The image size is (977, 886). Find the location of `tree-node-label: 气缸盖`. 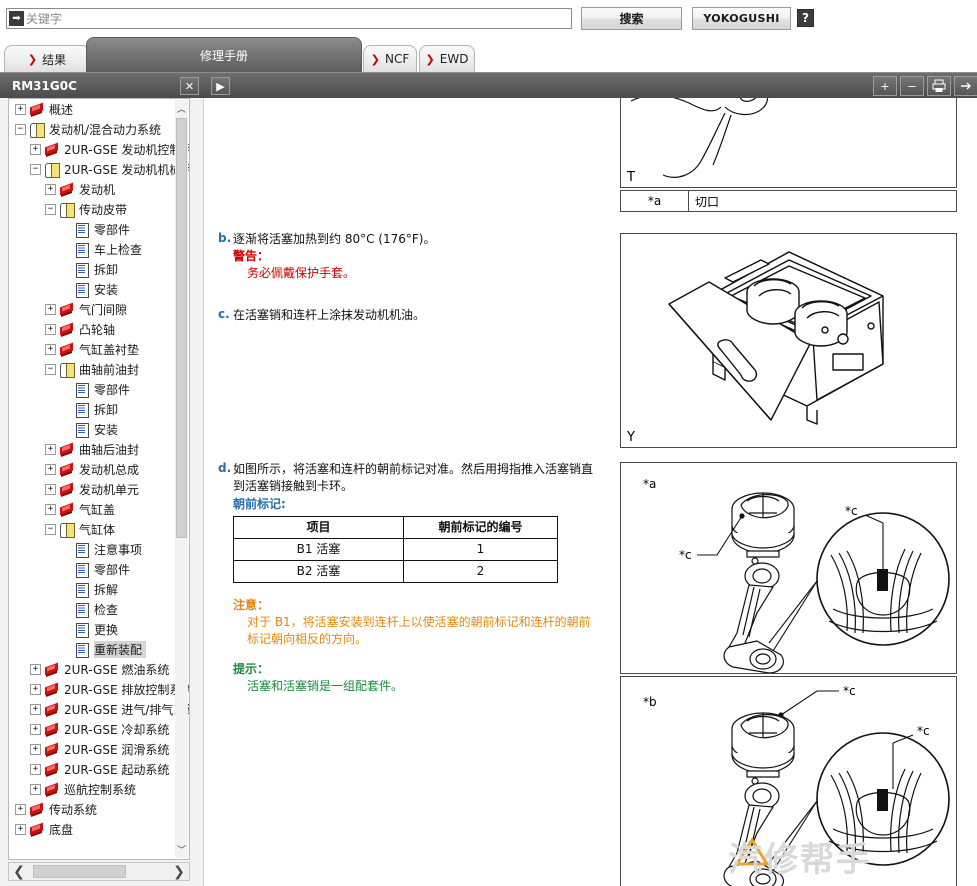

tree-node-label: 气缸盖 is located at coordinates (97, 509).